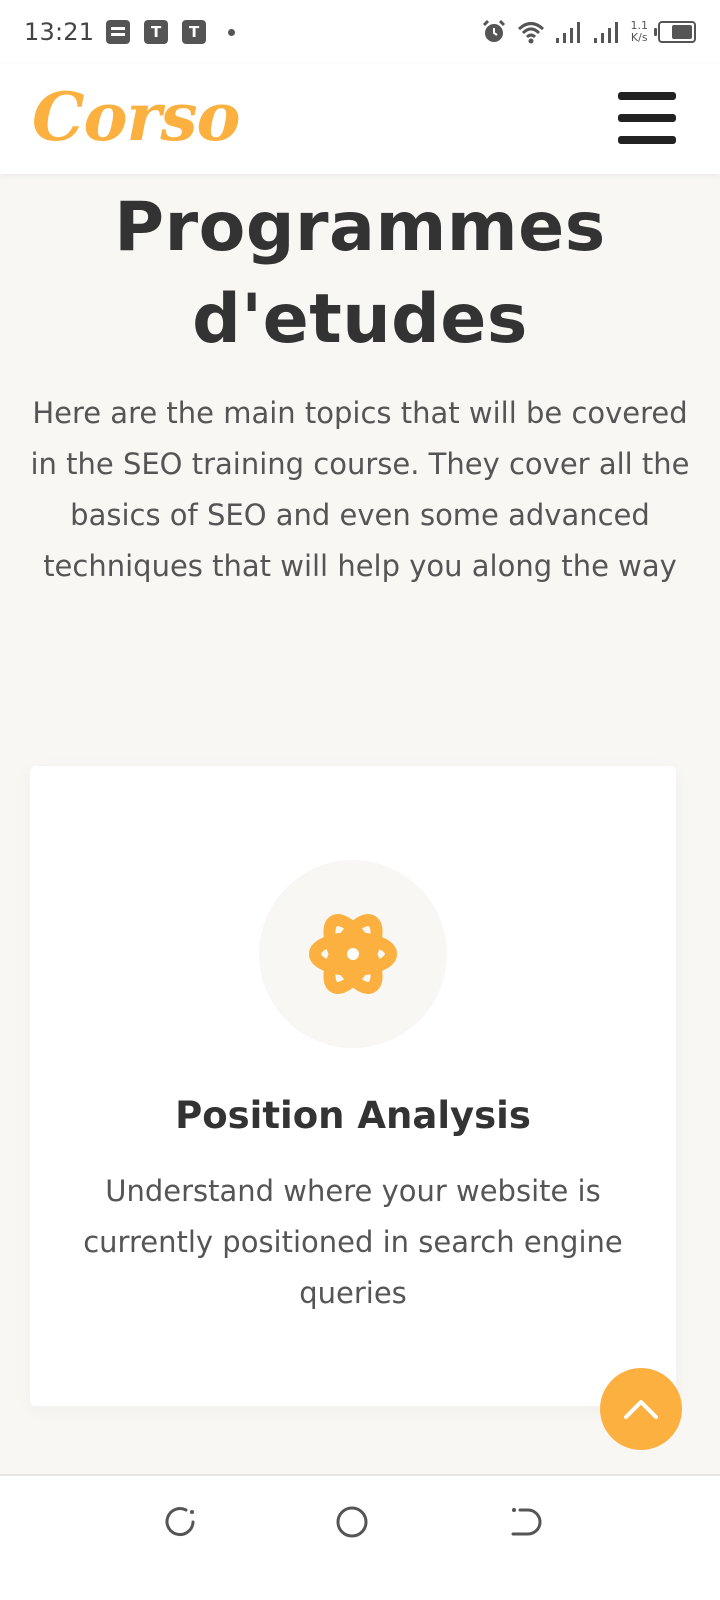 The height and width of the screenshot is (1600, 720). I want to click on site-header: Corso, so click(360, 119).